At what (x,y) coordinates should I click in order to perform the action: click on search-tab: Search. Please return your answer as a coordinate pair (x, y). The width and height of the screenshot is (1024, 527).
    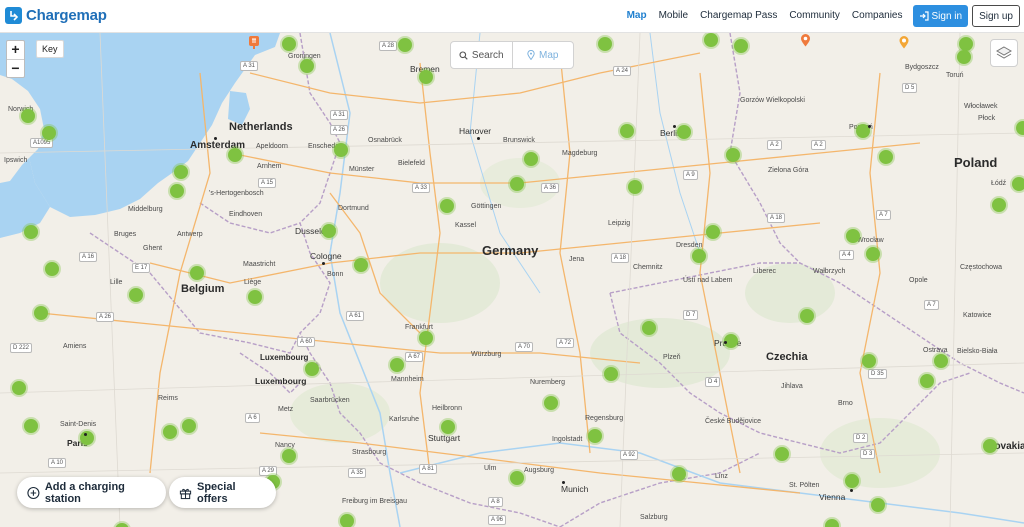
    Looking at the image, I should click on (482, 55).